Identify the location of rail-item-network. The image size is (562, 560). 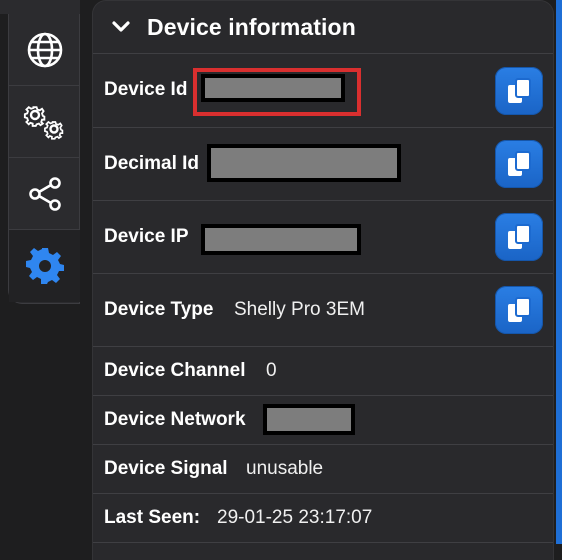
(44, 50).